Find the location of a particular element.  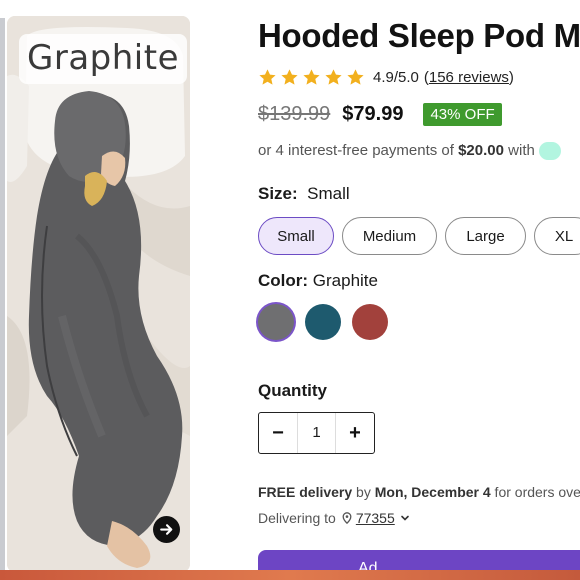

color-label: Color: Graphite is located at coordinates (318, 281).